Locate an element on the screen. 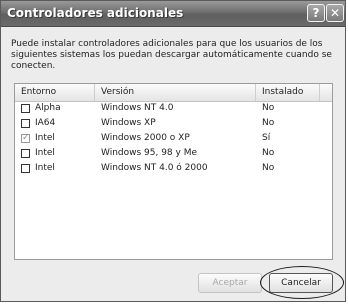 The height and width of the screenshot is (304, 348). cell-version: Windows XP is located at coordinates (128, 123).